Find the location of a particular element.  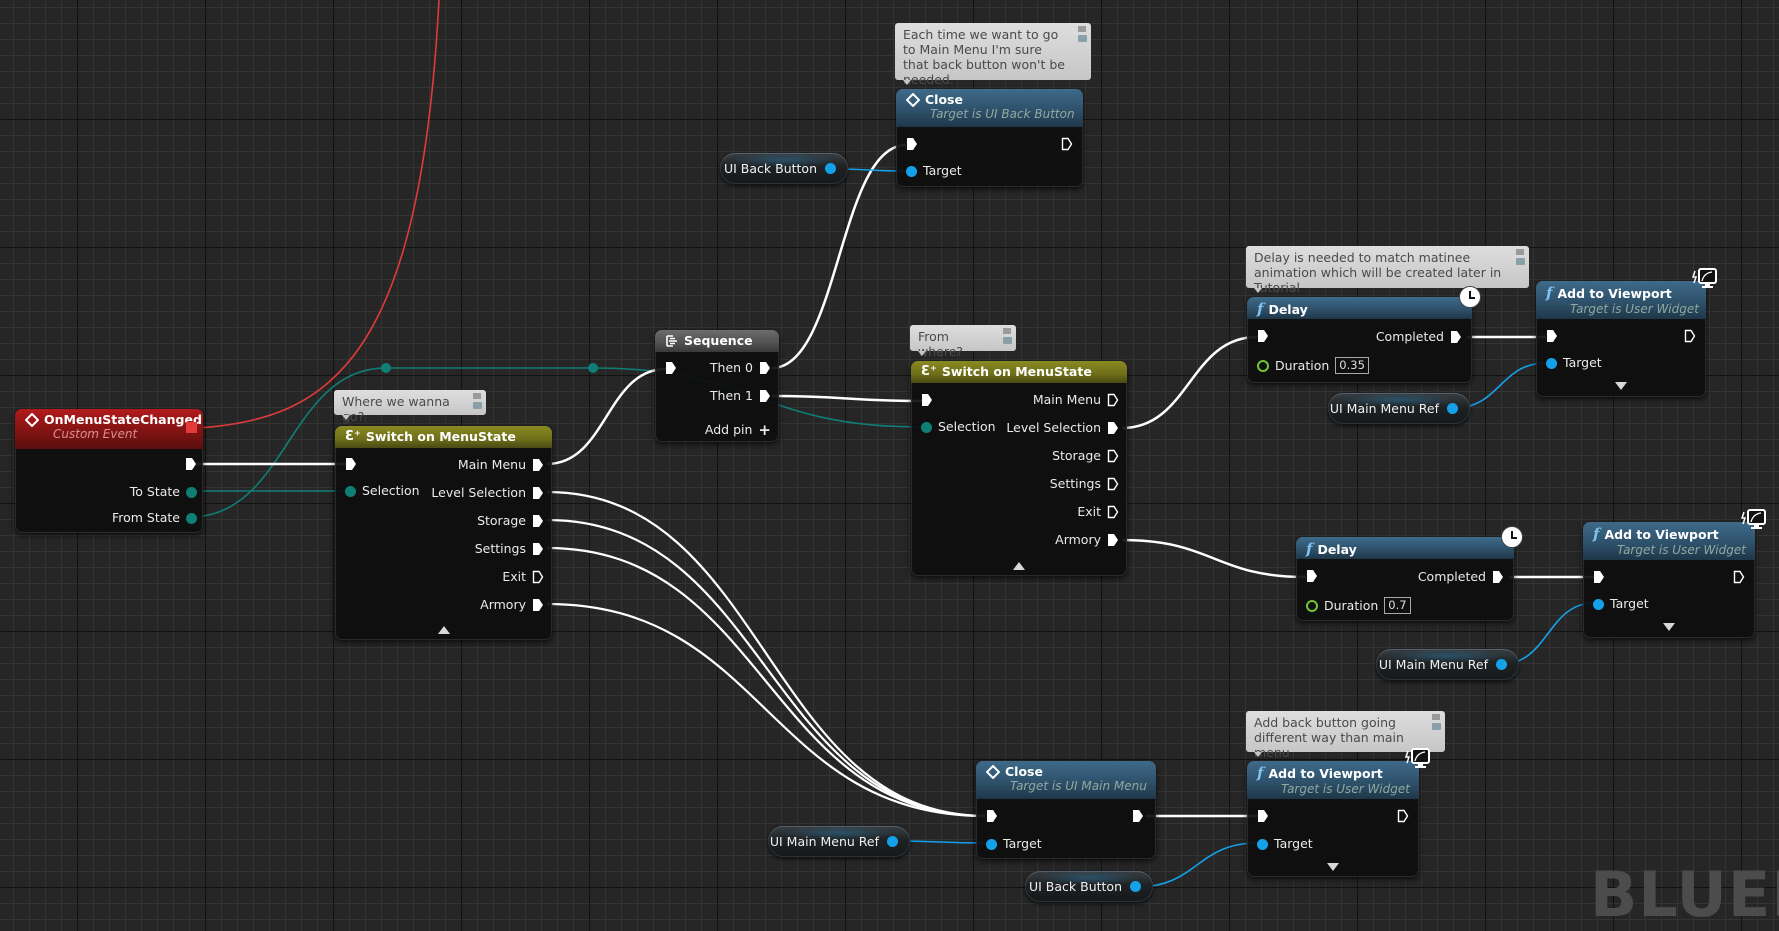

delegate-pin-icon is located at coordinates (191, 427).